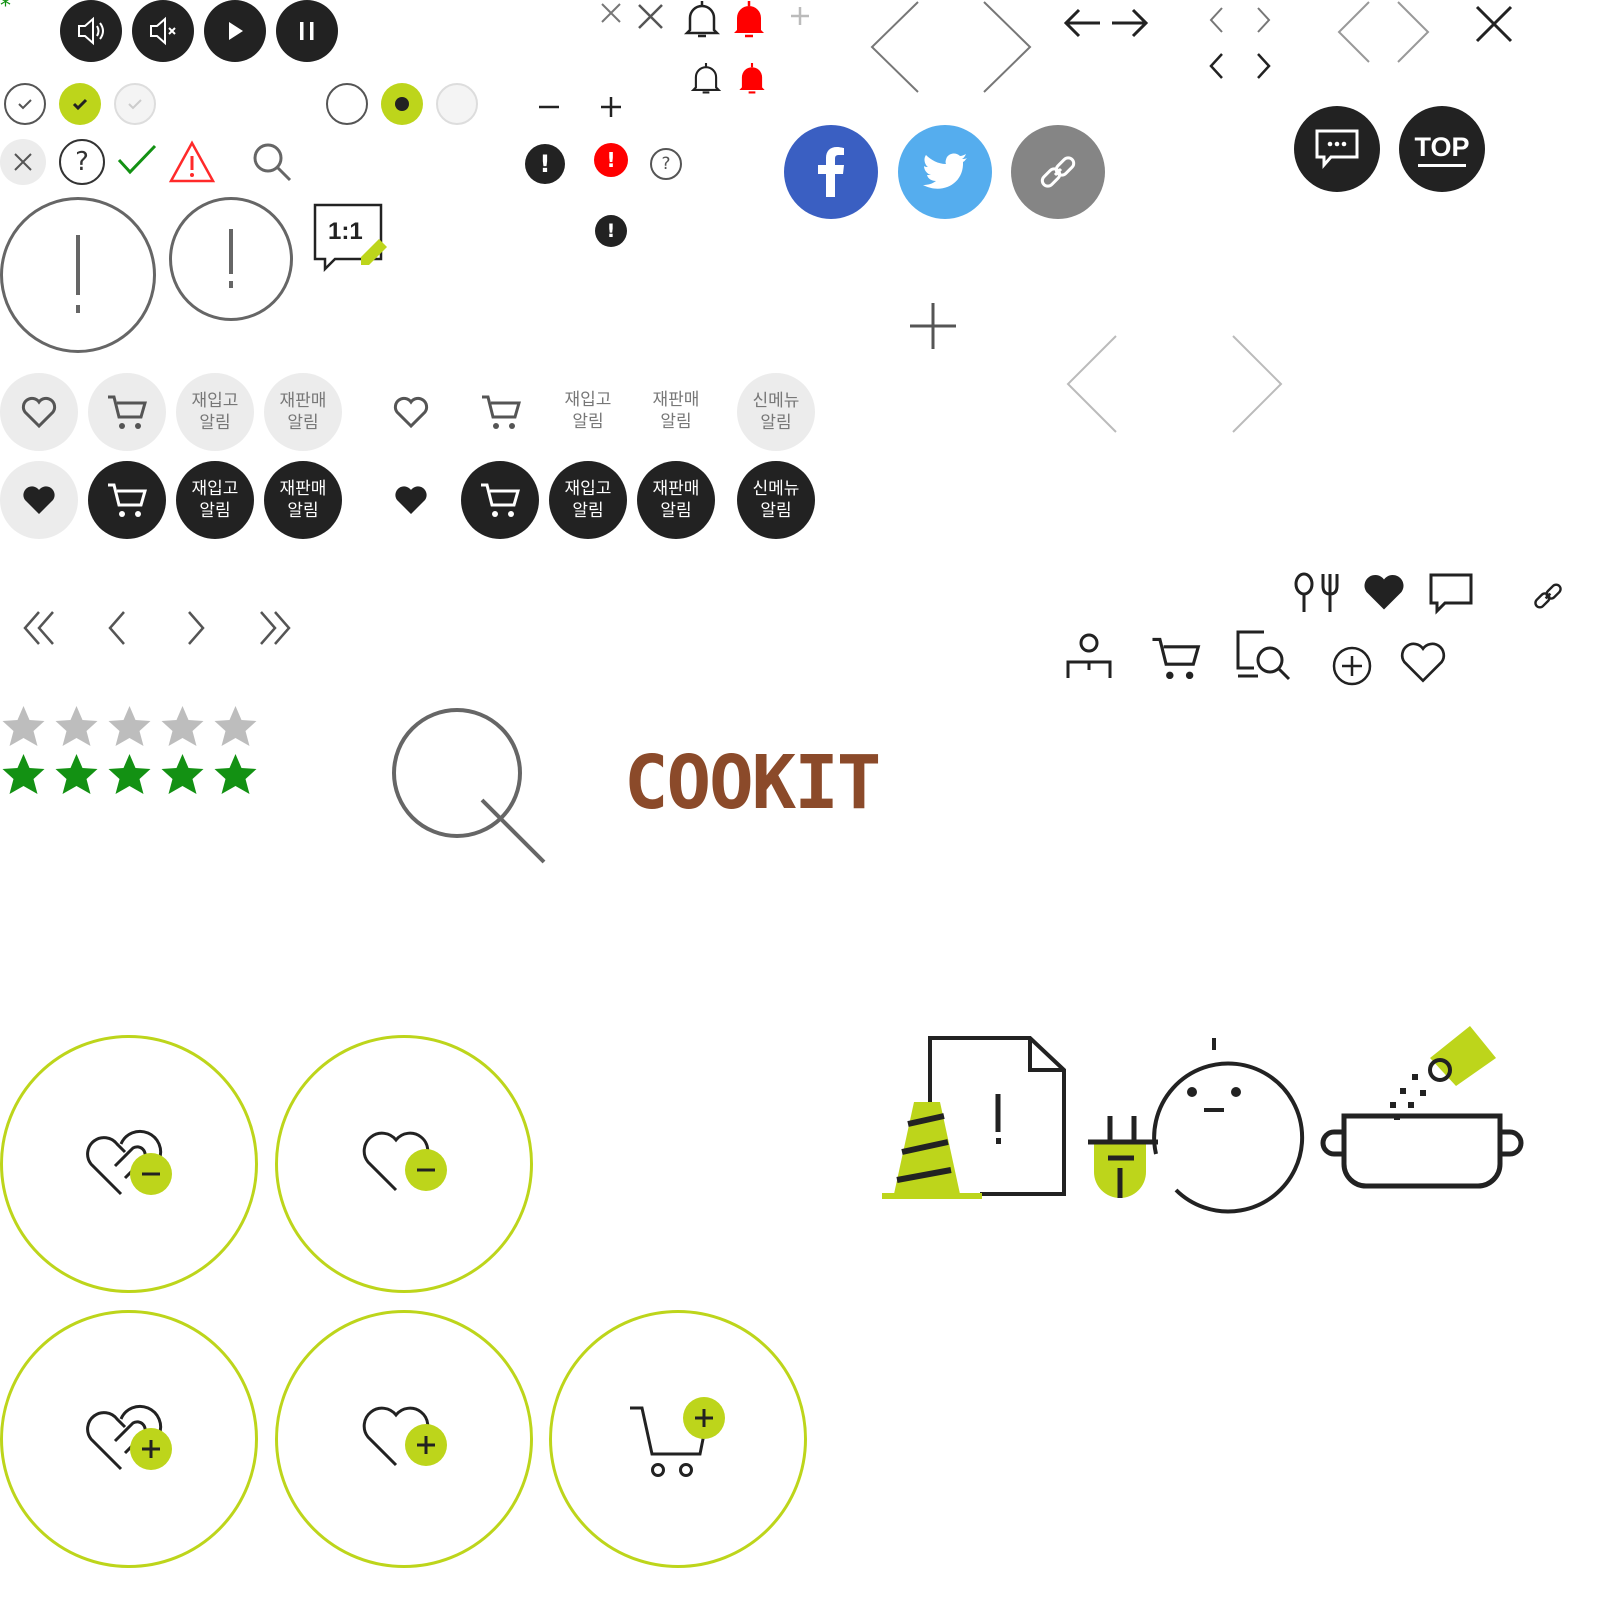 Image resolution: width=1600 pixels, height=1600 pixels. I want to click on facebook-share-button, so click(831, 172).